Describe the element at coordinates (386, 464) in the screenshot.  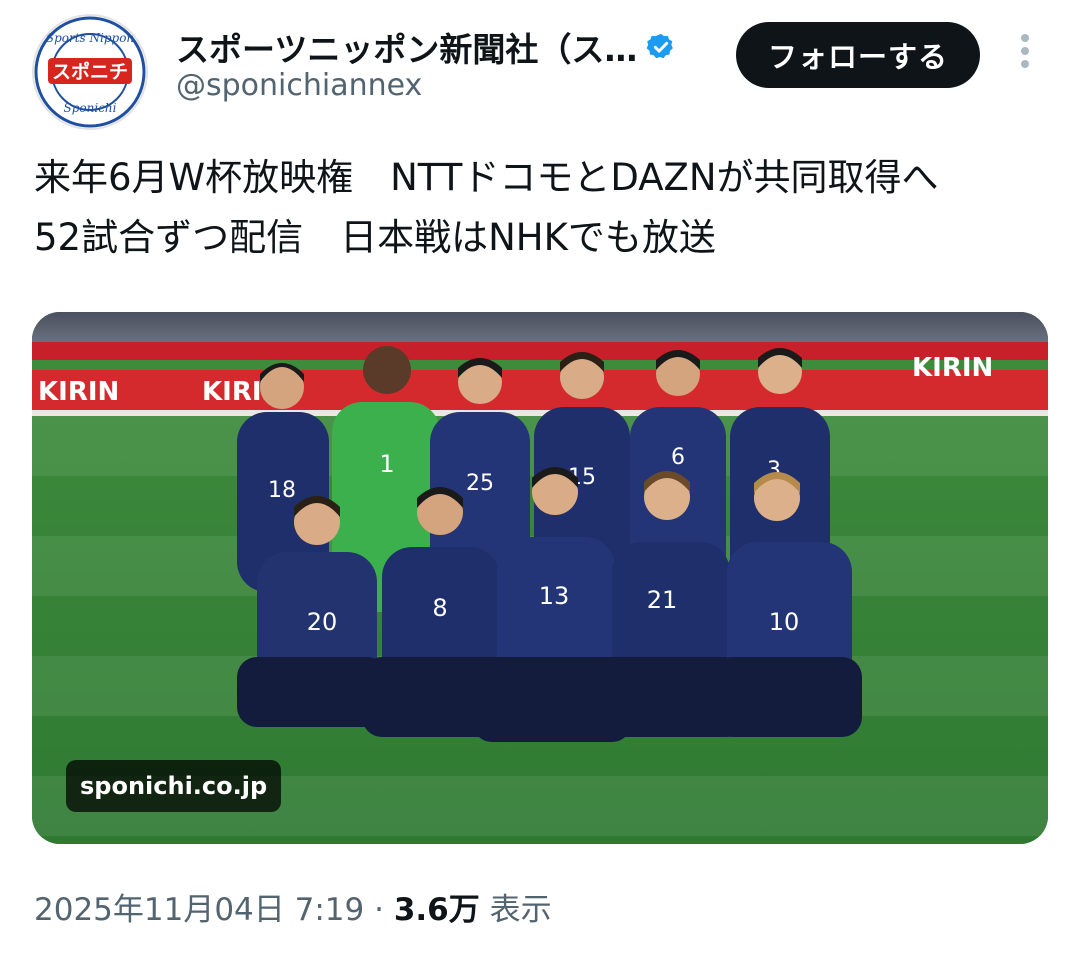
I see `player-number: 1` at that location.